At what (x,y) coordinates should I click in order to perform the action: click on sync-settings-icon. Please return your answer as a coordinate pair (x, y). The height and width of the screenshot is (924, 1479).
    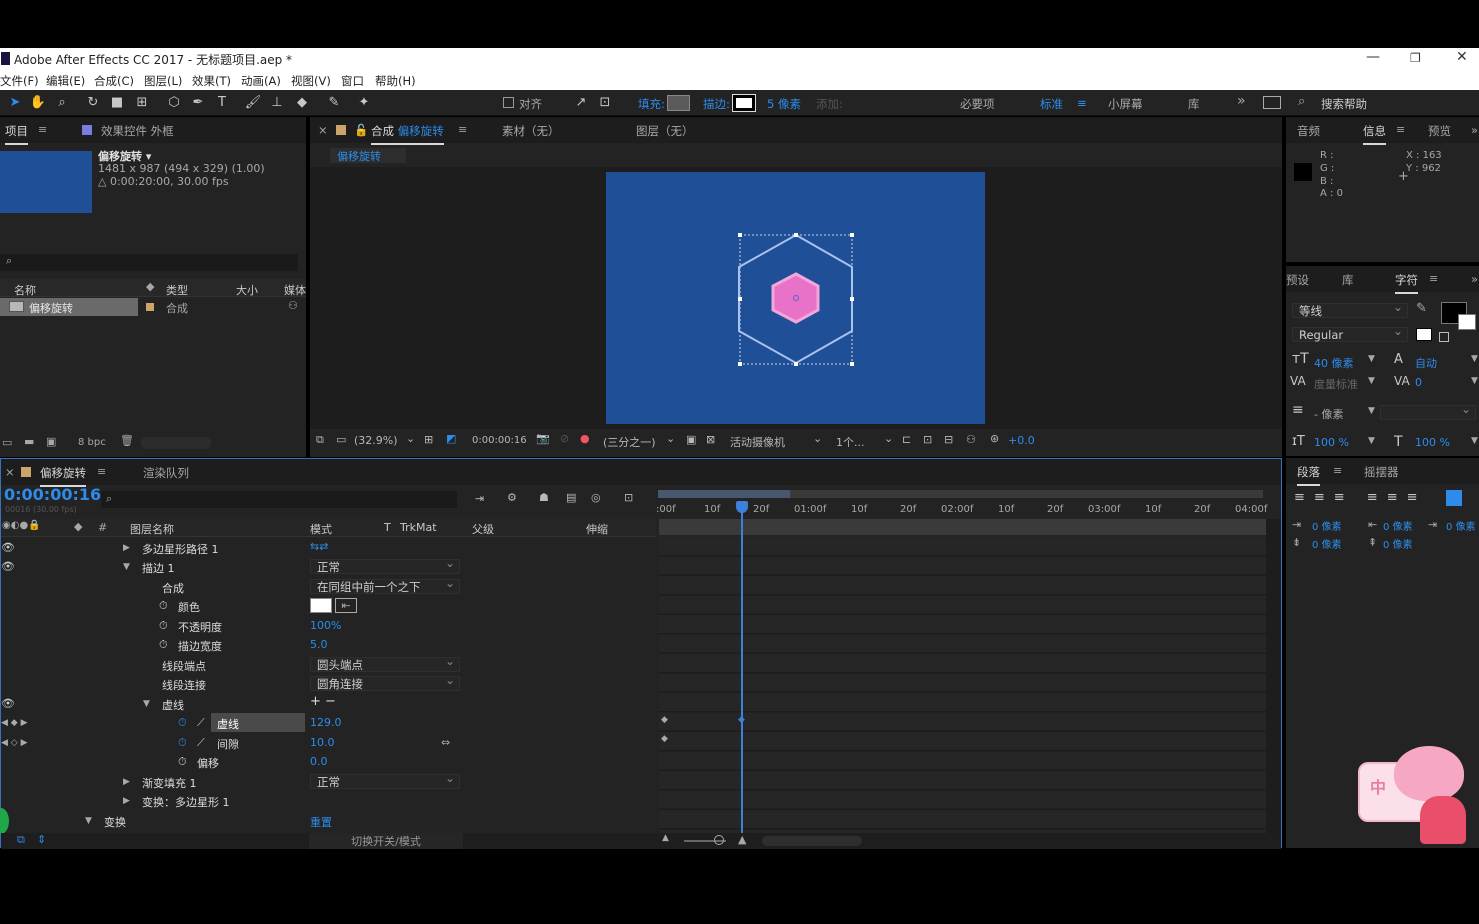
    Looking at the image, I should click on (1272, 102).